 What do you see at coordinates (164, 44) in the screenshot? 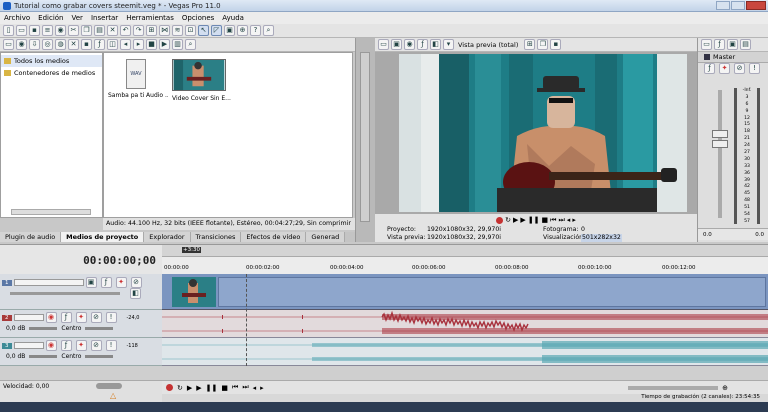
I see `auto-preview-icon: ▶` at bounding box center [164, 44].